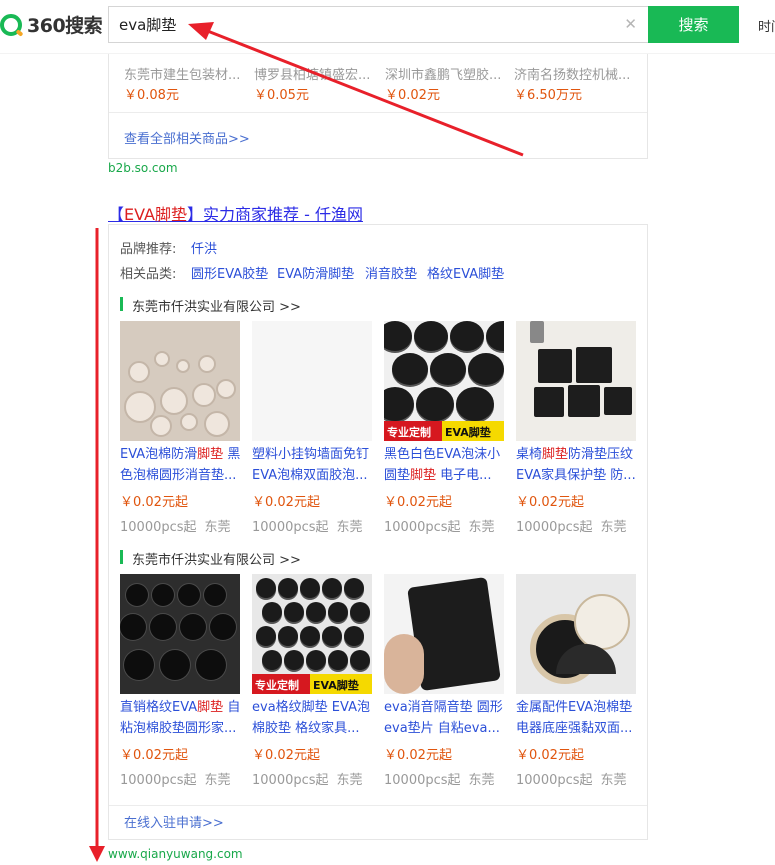  What do you see at coordinates (275, 214) in the screenshot?
I see `title-suffix: 】实力商家推荐 - 仟渔网` at bounding box center [275, 214].